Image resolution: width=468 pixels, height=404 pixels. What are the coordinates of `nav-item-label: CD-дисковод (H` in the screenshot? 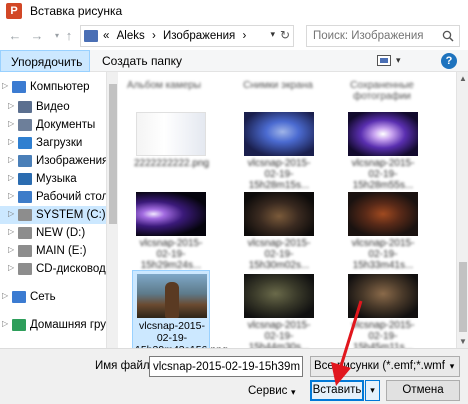 It's located at (71, 269).